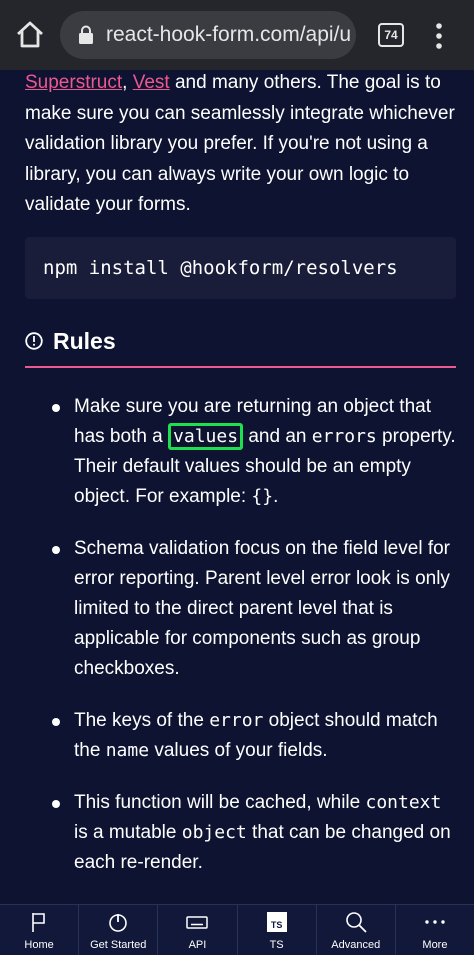 This screenshot has width=474, height=955. Describe the element at coordinates (344, 436) in the screenshot. I see `errors-code: errors` at that location.